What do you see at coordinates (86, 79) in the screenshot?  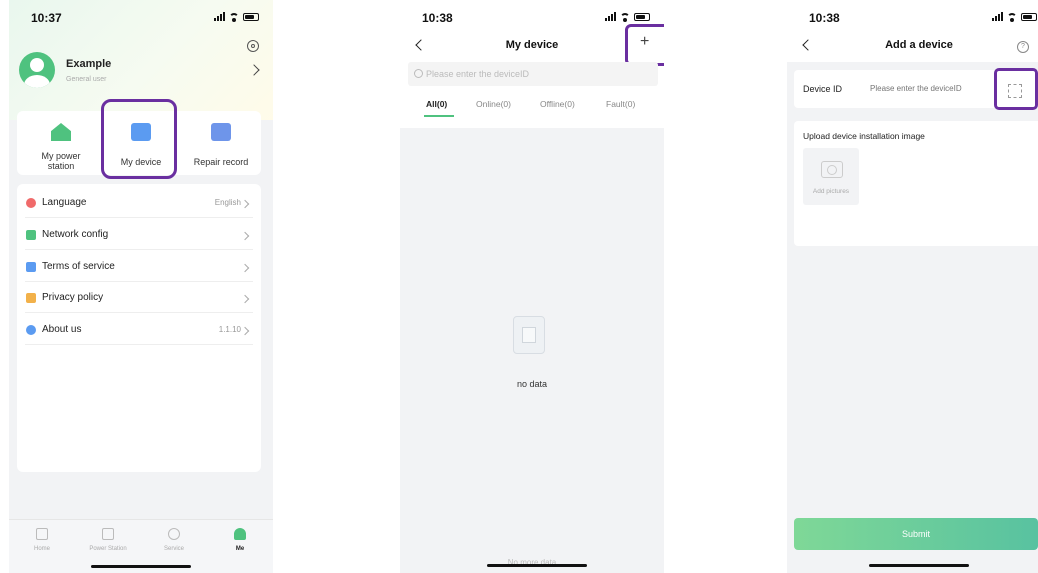 I see `user-role: General user` at bounding box center [86, 79].